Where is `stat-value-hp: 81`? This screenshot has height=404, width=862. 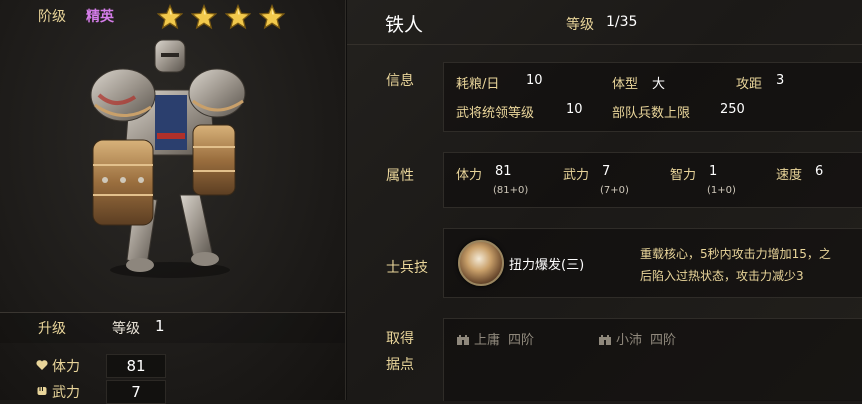 stat-value-hp: 81 is located at coordinates (136, 366).